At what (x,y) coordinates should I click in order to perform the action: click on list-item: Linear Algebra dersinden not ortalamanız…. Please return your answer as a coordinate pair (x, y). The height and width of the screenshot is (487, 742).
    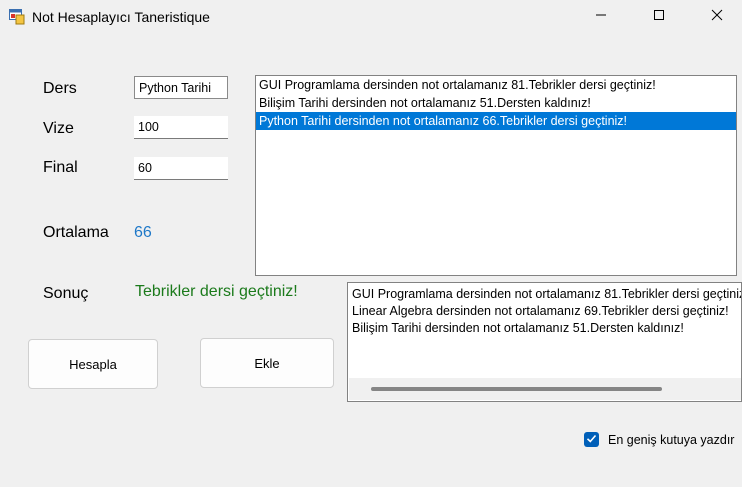
    Looking at the image, I should click on (544, 311).